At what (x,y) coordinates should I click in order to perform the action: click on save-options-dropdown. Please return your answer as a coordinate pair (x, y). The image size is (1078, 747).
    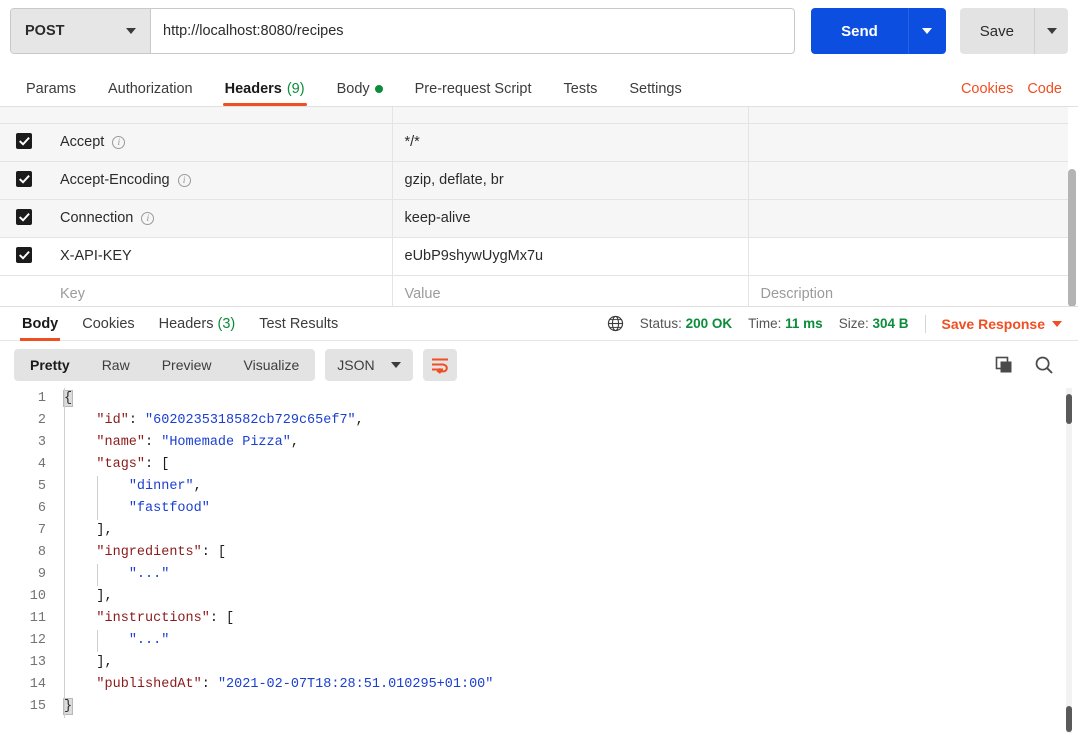
    Looking at the image, I should click on (1051, 31).